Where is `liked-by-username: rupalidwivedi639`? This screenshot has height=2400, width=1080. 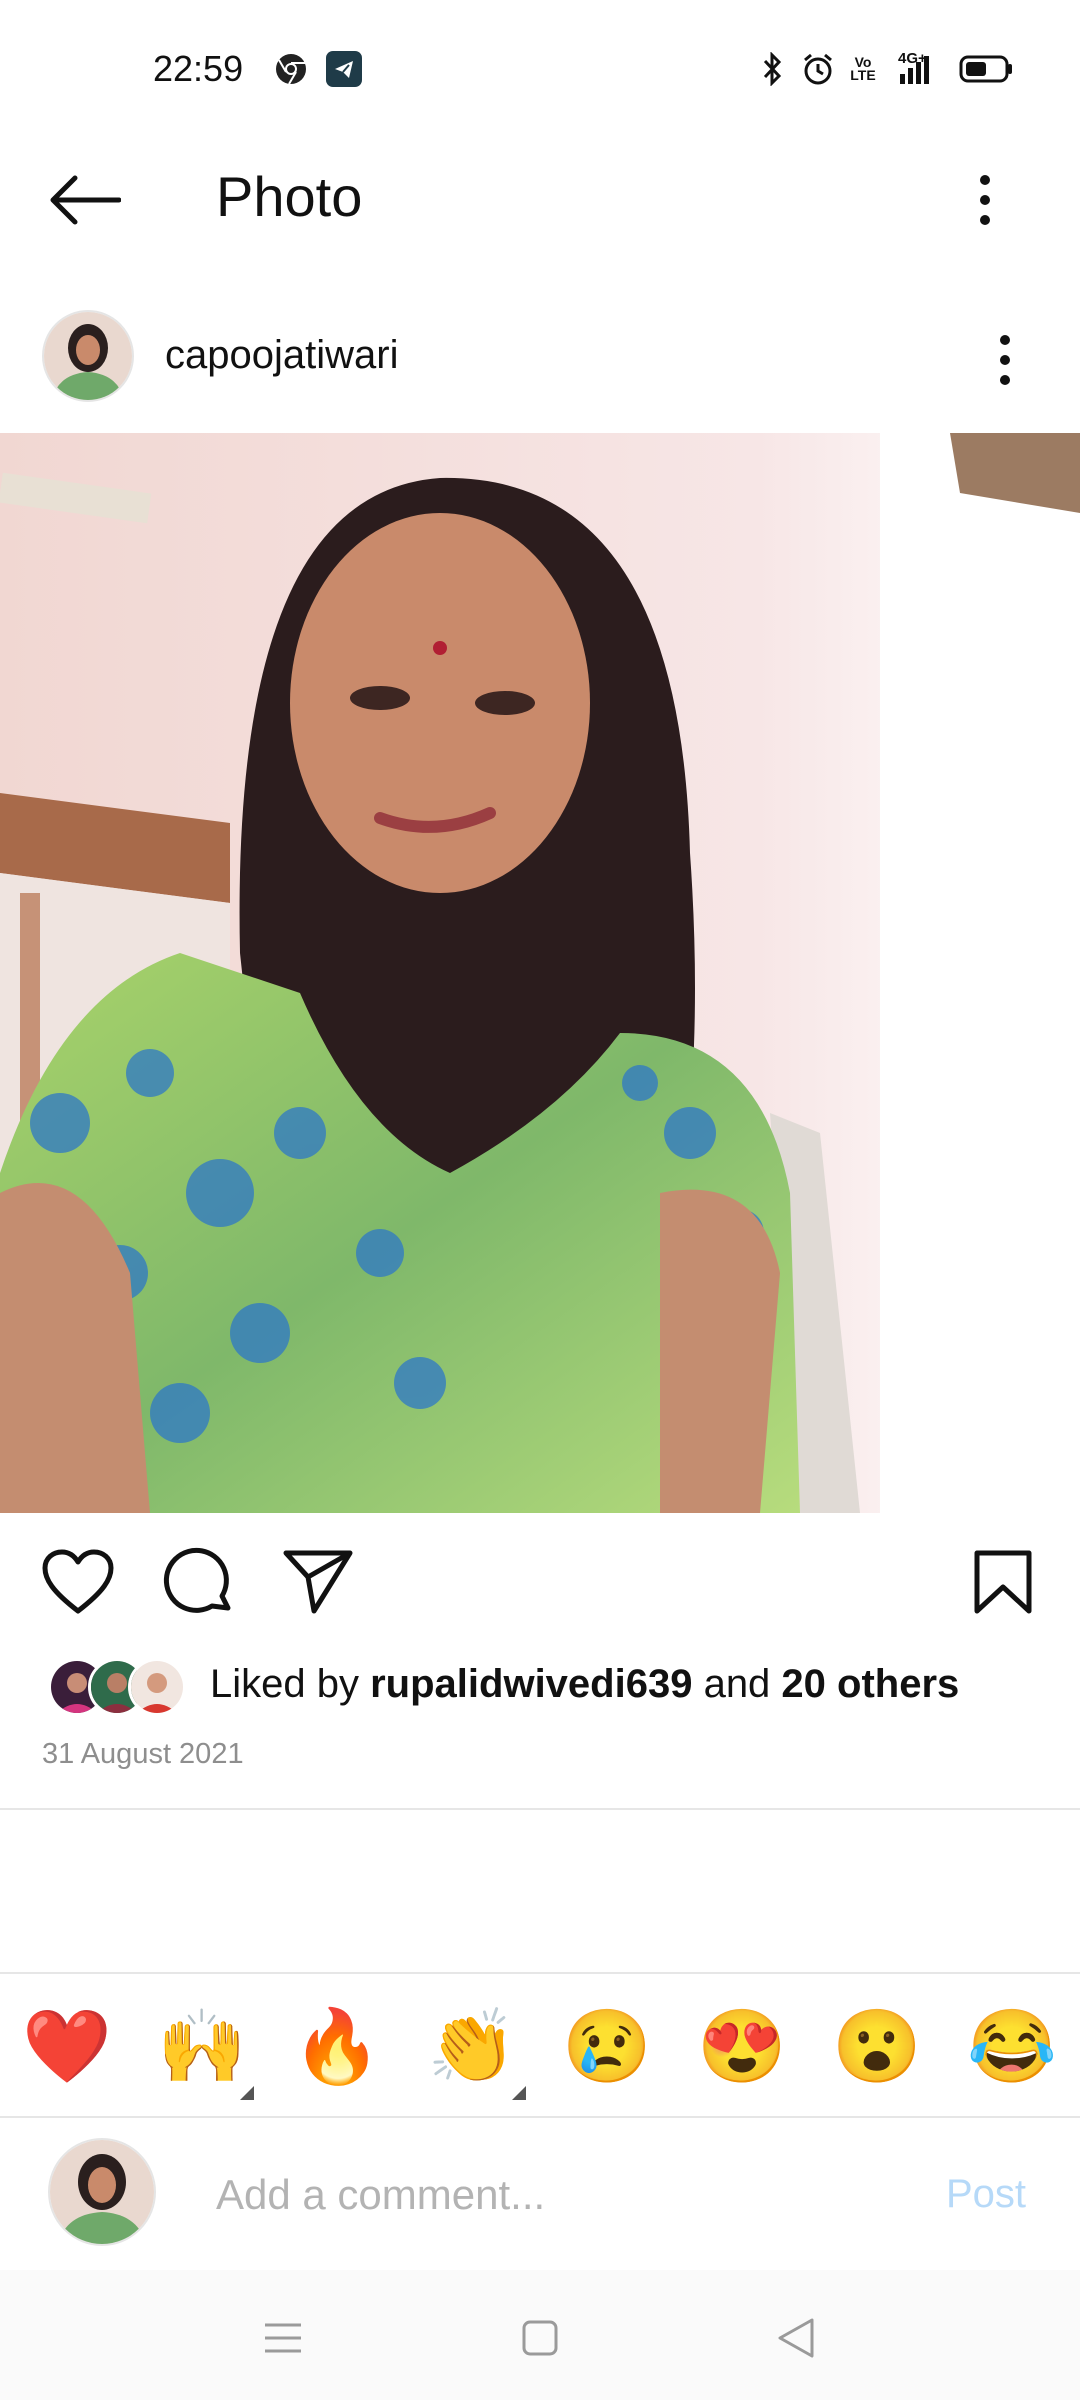 liked-by-username: rupalidwivedi639 is located at coordinates (531, 1684).